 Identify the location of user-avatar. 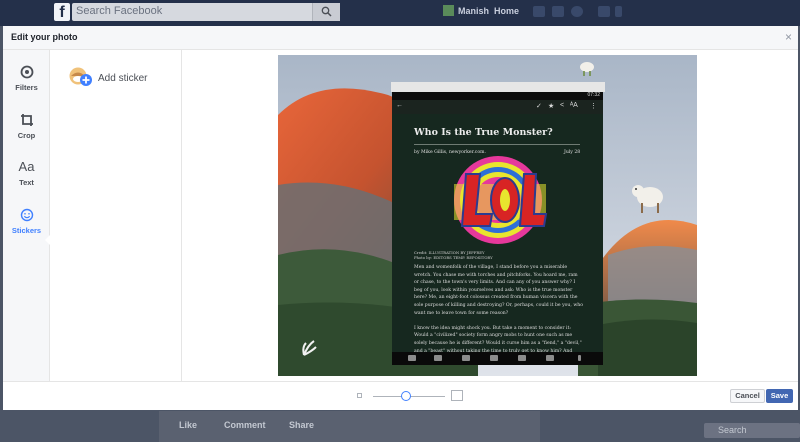
(448, 10).